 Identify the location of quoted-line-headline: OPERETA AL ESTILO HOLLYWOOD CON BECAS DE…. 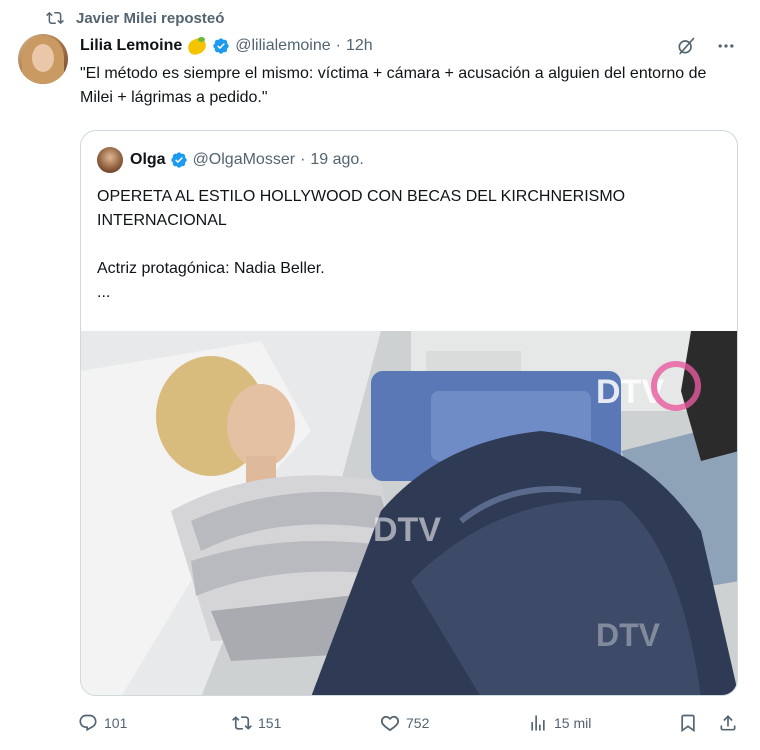
(361, 208).